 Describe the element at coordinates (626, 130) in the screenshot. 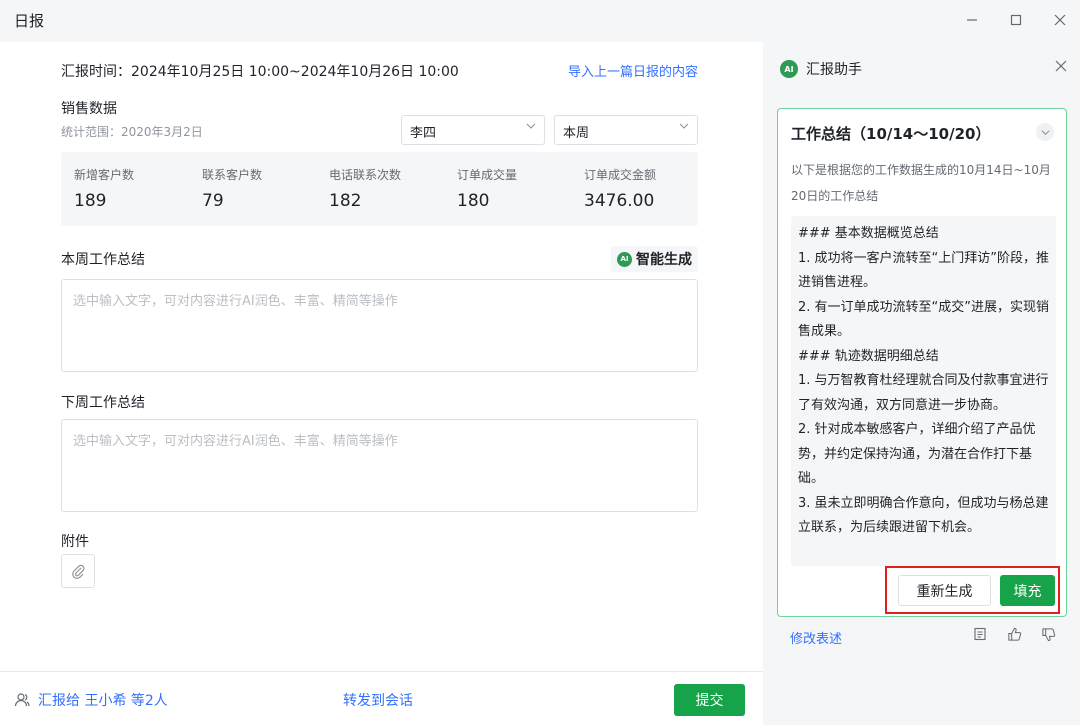

I see `period-select: 本周` at that location.